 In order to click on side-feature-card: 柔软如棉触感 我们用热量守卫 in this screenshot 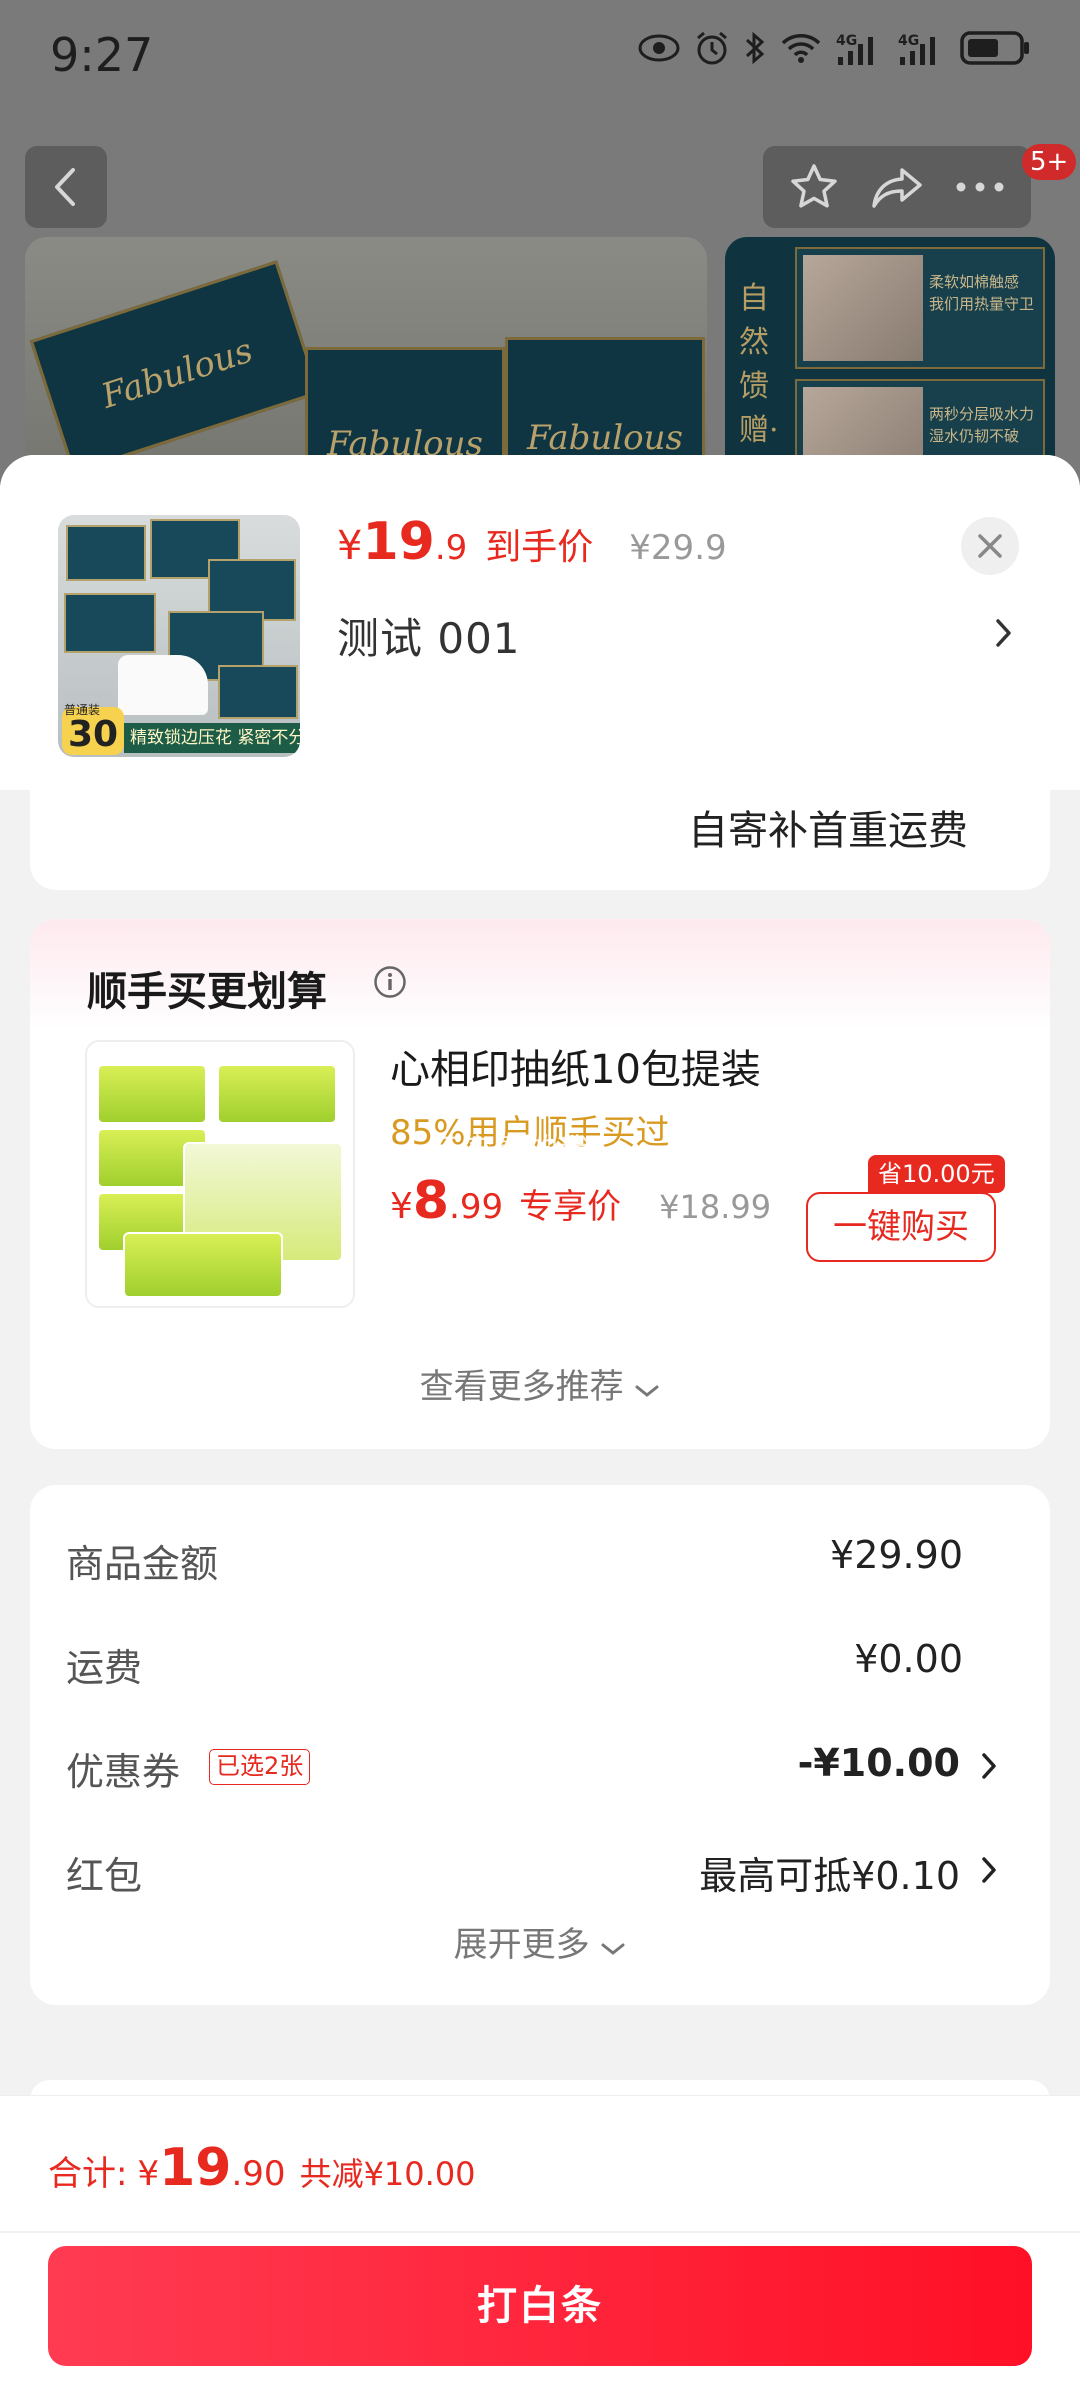, I will do `click(920, 308)`.